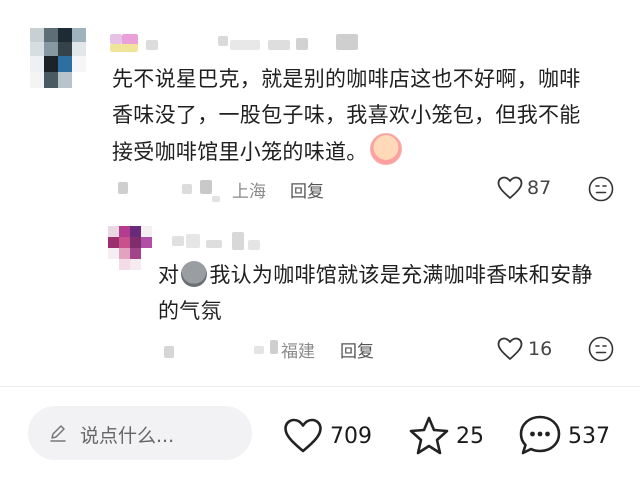  What do you see at coordinates (540, 349) in the screenshot?
I see `like-count: 16` at bounding box center [540, 349].